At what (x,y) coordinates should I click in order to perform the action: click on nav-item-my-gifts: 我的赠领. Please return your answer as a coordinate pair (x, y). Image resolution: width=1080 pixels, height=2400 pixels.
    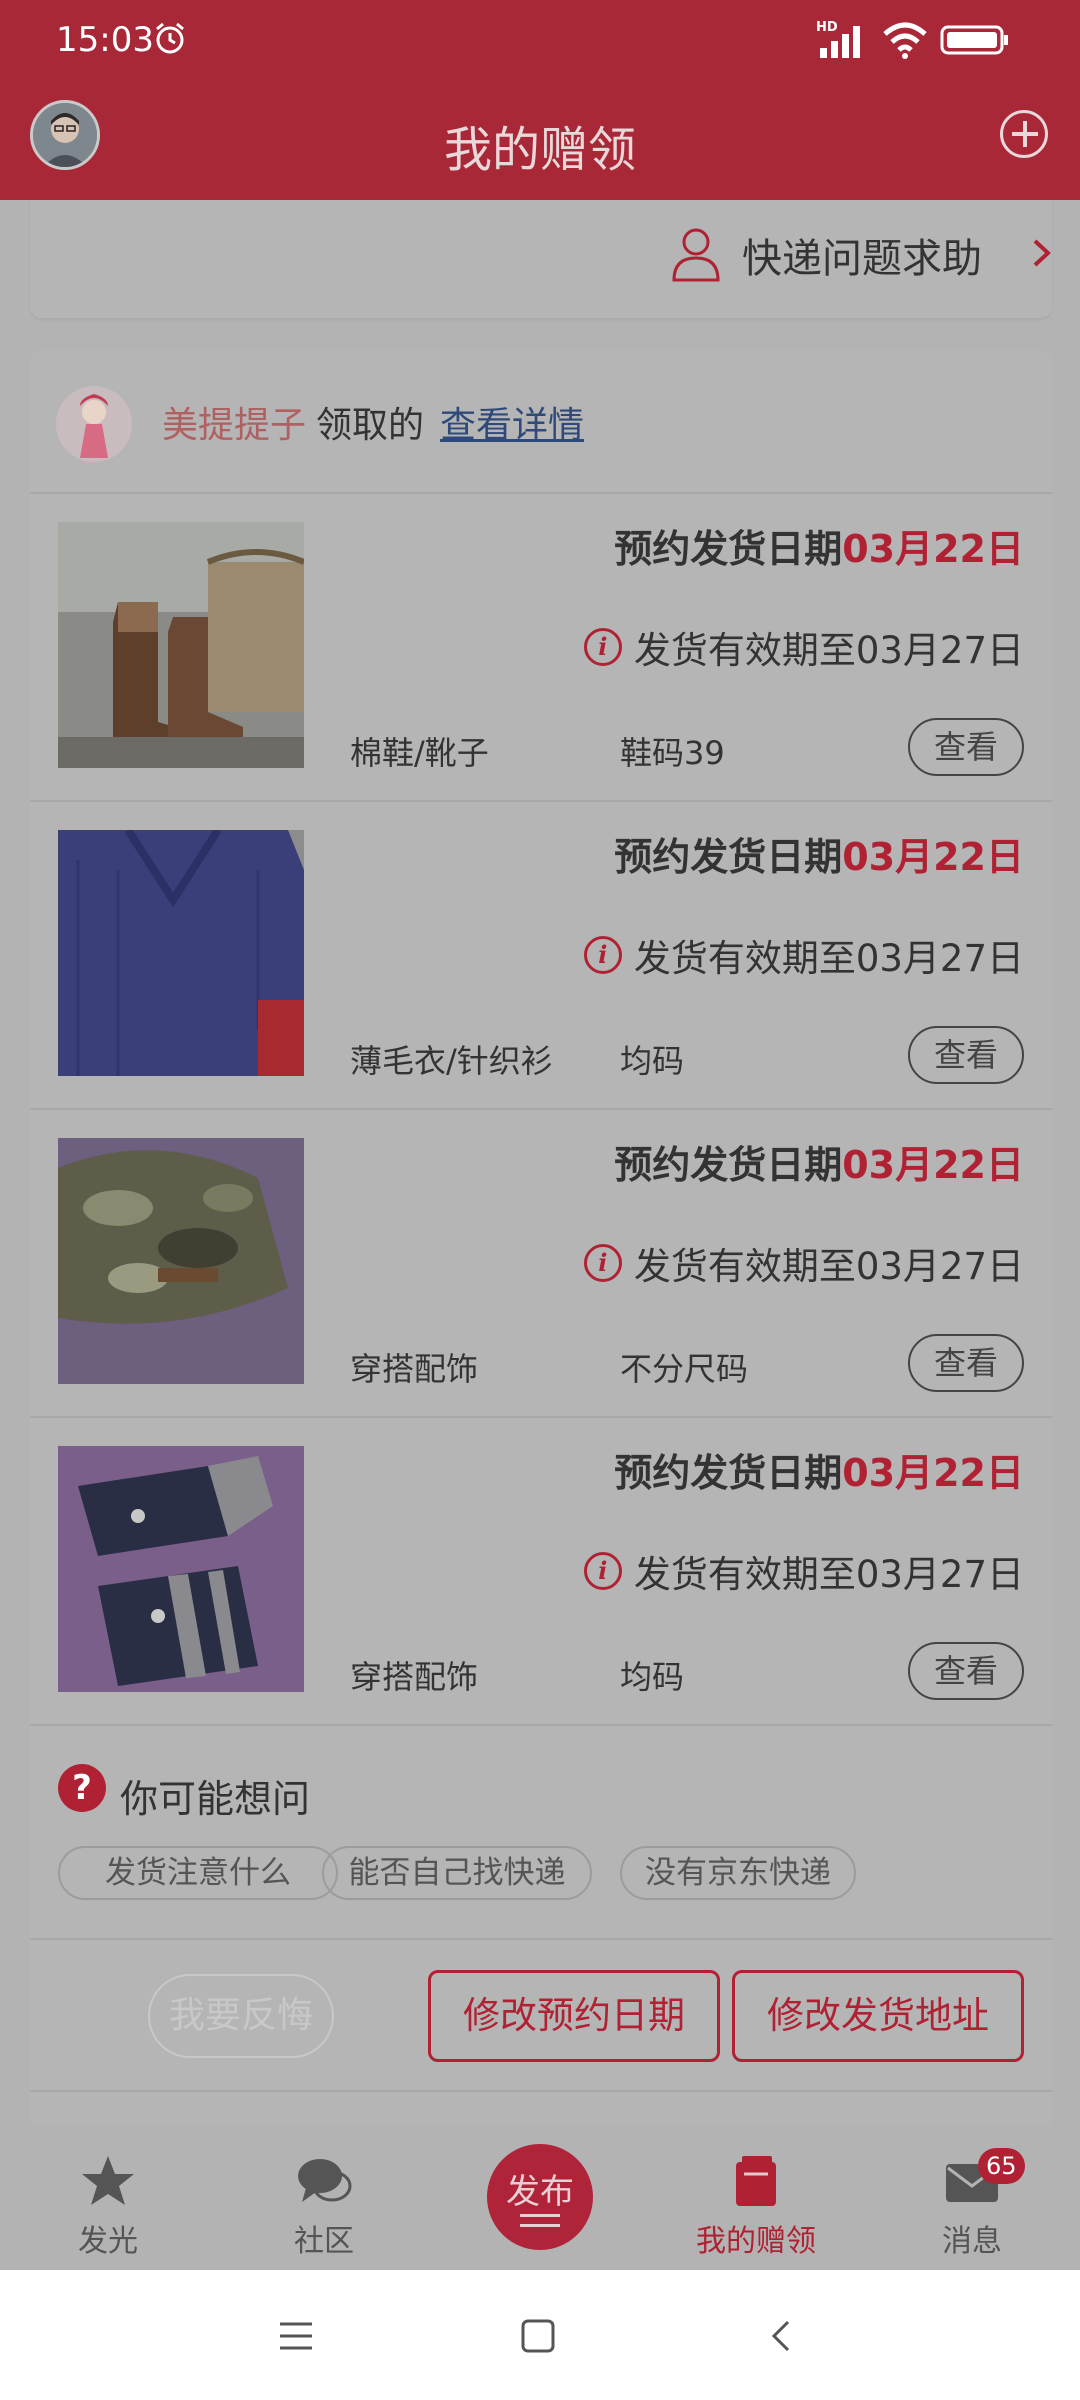
    Looking at the image, I should click on (756, 2197).